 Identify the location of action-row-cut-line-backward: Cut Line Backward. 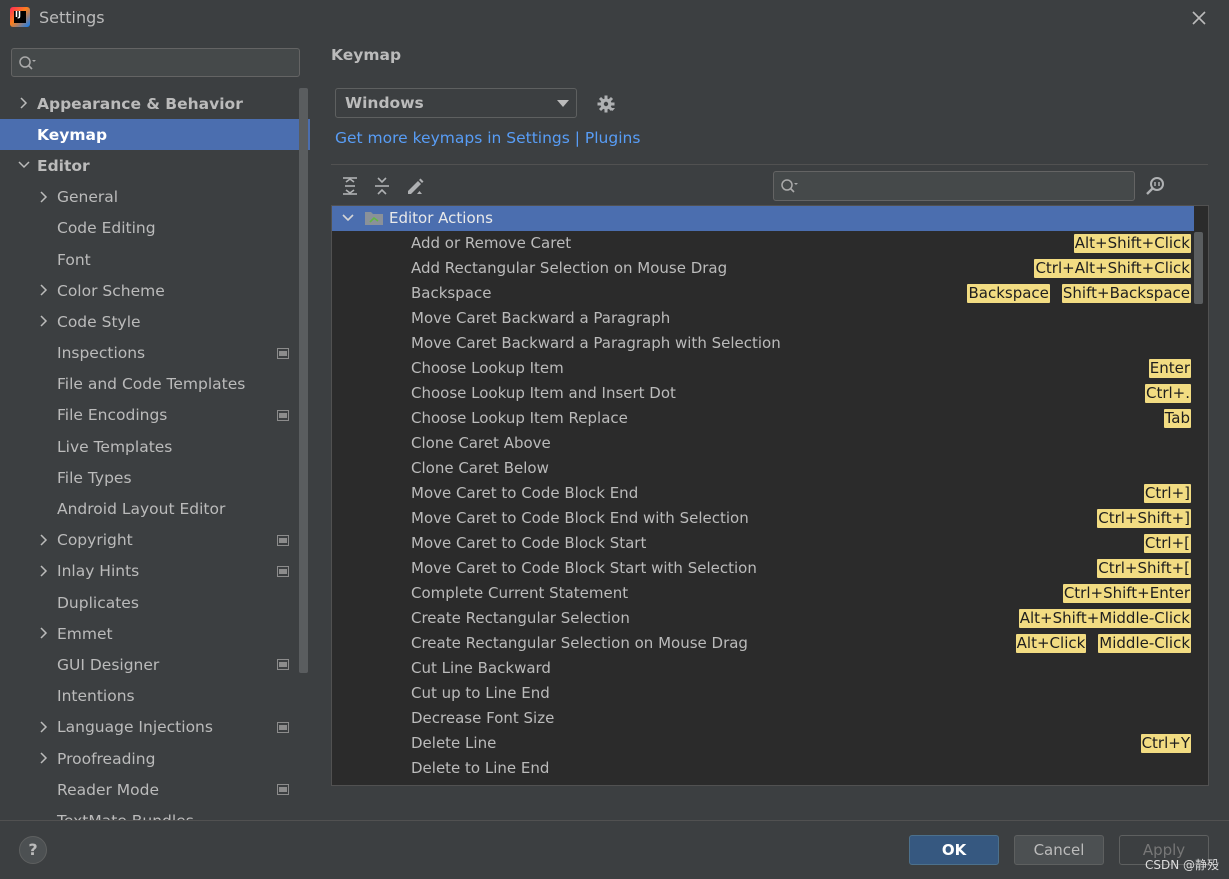
(763, 668).